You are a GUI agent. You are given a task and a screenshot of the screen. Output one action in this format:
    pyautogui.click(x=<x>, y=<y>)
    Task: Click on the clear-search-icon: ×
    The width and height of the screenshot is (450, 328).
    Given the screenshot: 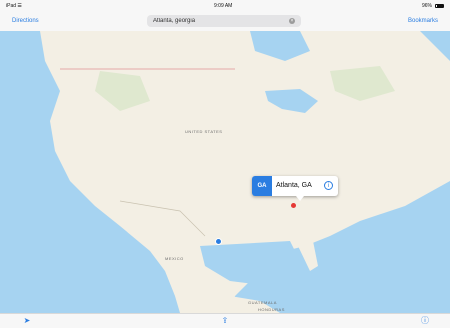 What is the action you would take?
    pyautogui.click(x=292, y=21)
    